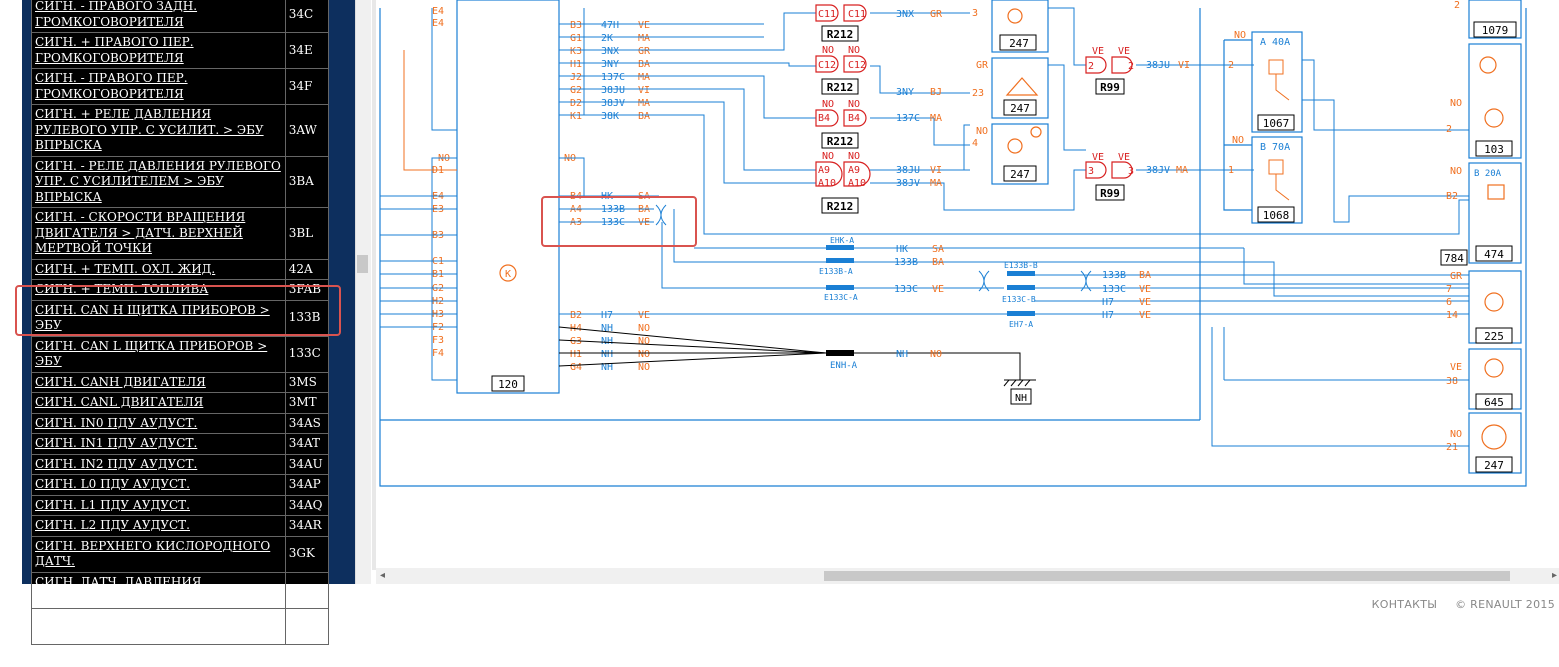 This screenshot has width=1559, height=667. I want to click on svg-text: A 40A, so click(1275, 42).